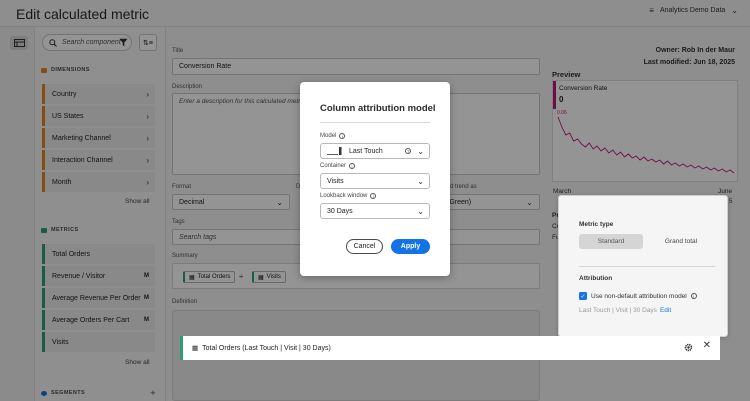 Image resolution: width=750 pixels, height=401 pixels. What do you see at coordinates (583, 296) in the screenshot?
I see `checkbox-checked-icon: ✓` at bounding box center [583, 296].